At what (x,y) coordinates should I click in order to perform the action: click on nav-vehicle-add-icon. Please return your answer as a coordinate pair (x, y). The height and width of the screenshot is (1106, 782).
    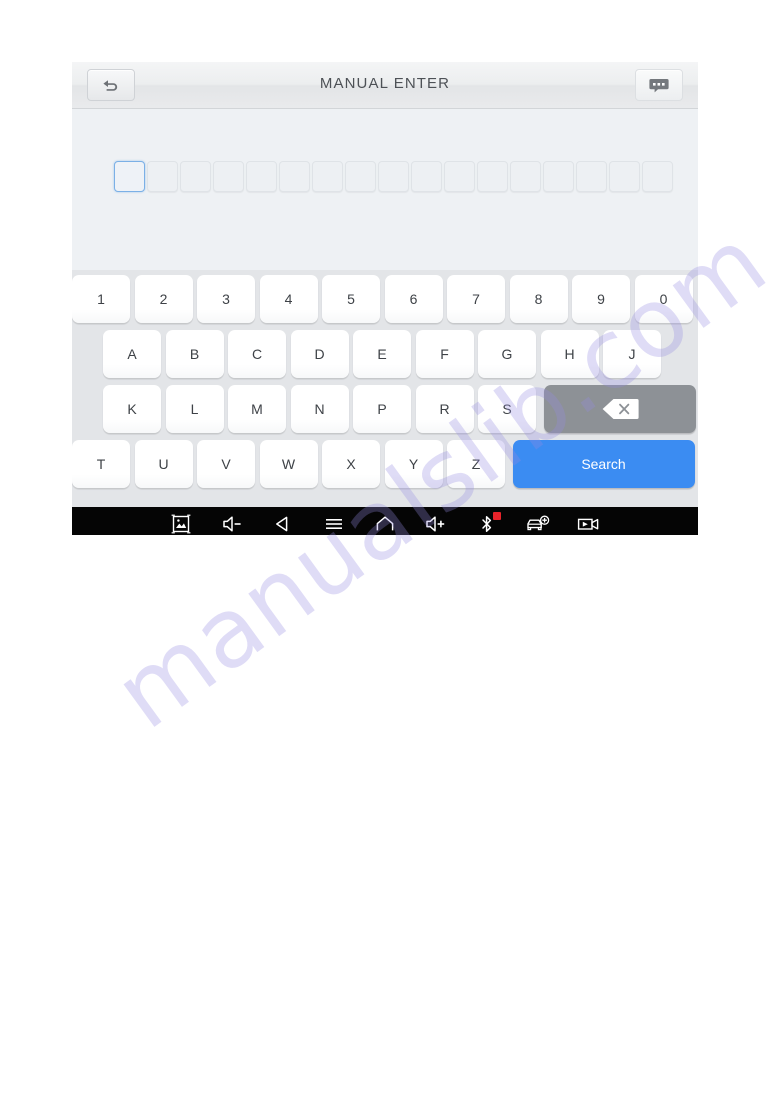
    Looking at the image, I should click on (538, 524).